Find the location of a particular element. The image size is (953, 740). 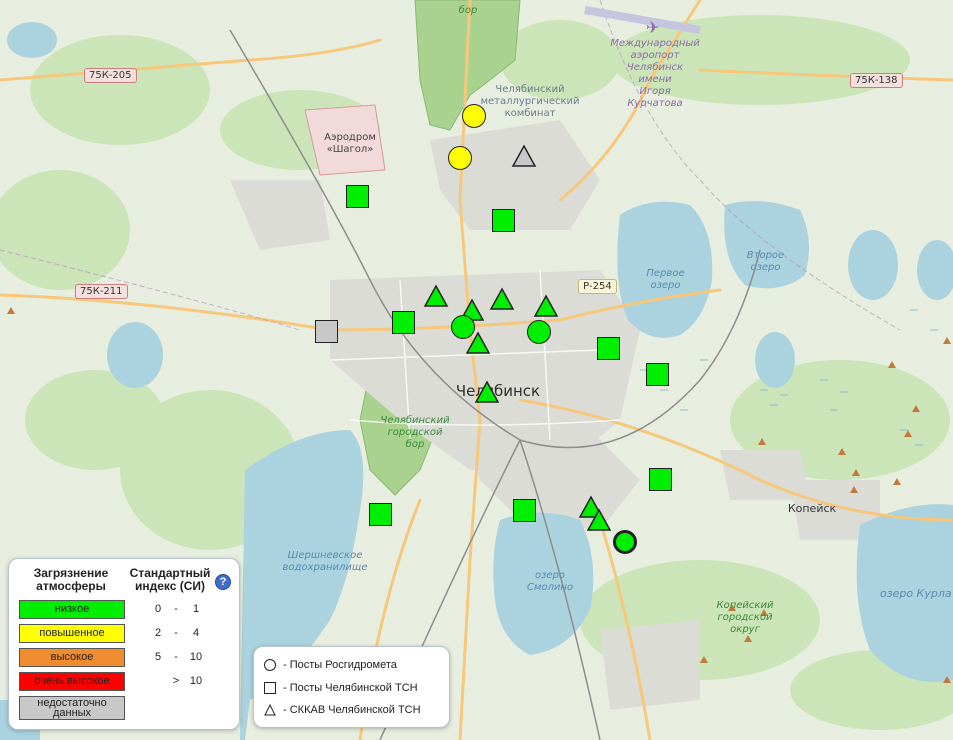

legend-swatch-elevated: повышенное is located at coordinates (72, 633).